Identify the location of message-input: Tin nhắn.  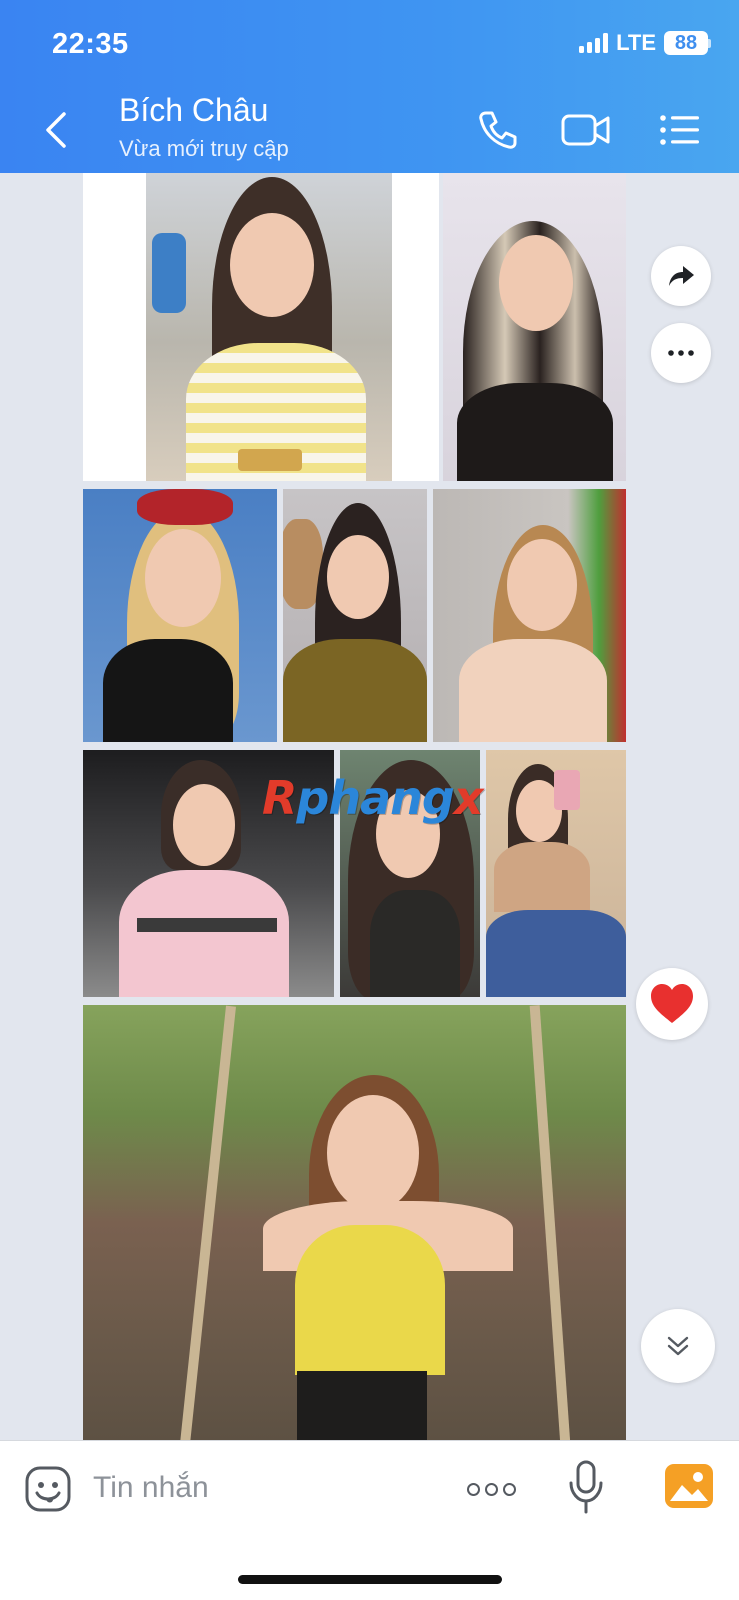
(151, 1488).